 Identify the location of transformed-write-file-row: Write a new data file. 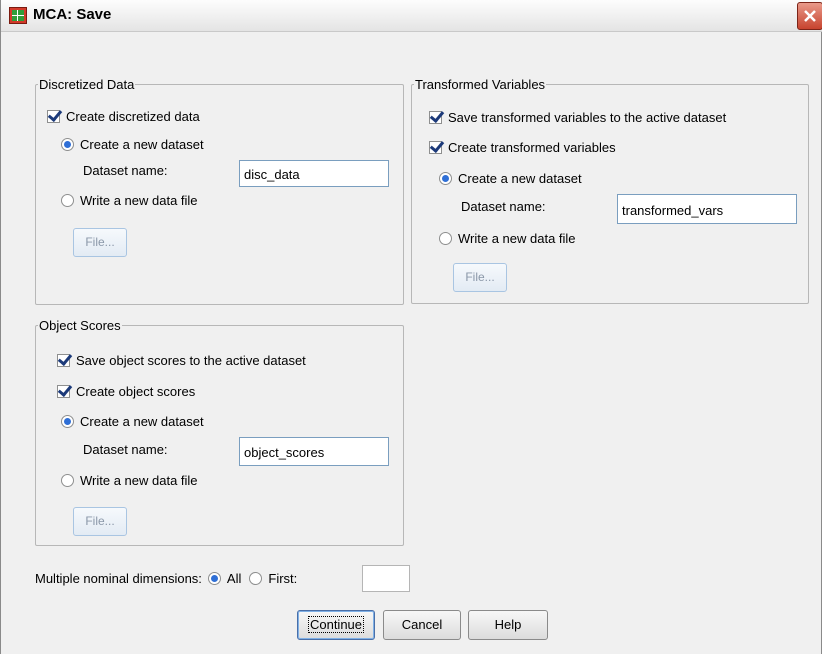
(507, 238).